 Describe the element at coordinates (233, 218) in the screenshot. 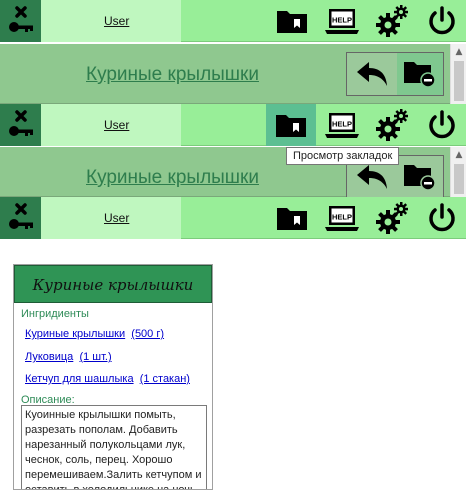

I see `toolbar-3: User HELP` at that location.